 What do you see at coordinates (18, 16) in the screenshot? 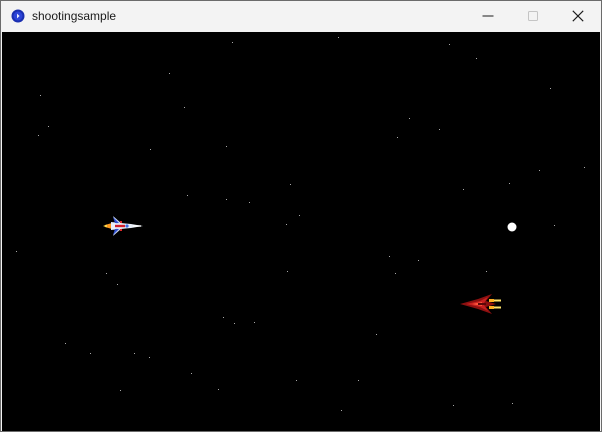
I see `app-icon` at bounding box center [18, 16].